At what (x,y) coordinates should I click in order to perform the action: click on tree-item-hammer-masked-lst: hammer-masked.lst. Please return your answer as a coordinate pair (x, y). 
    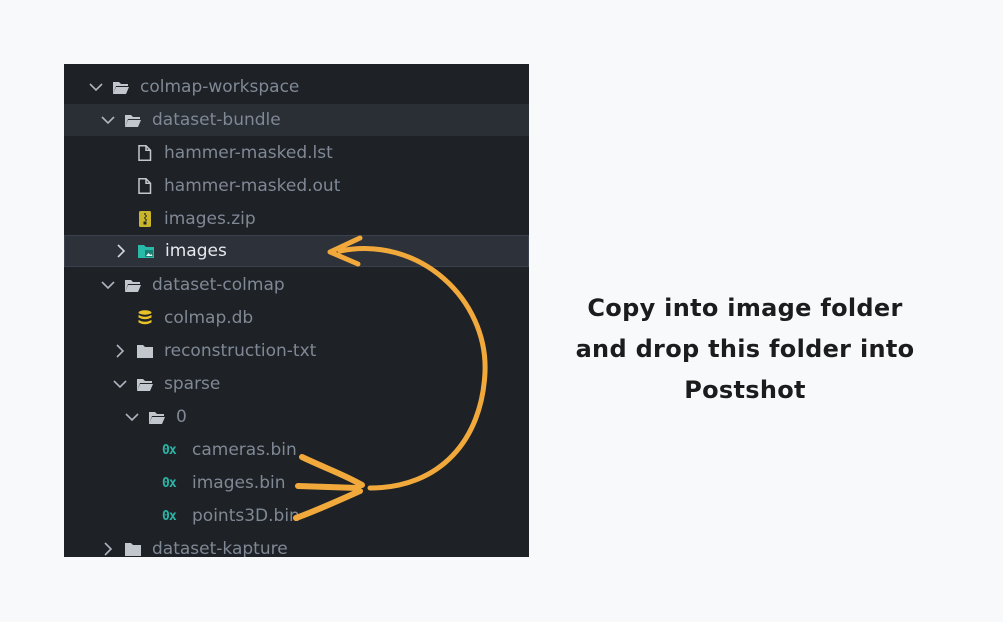
    Looking at the image, I should click on (296, 153).